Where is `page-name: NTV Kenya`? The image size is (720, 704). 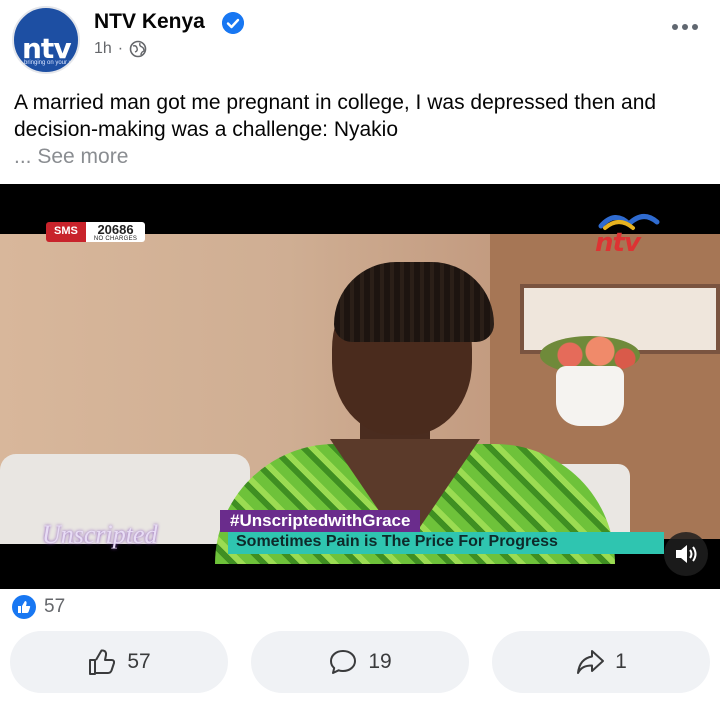
page-name: NTV Kenya is located at coordinates (149, 22).